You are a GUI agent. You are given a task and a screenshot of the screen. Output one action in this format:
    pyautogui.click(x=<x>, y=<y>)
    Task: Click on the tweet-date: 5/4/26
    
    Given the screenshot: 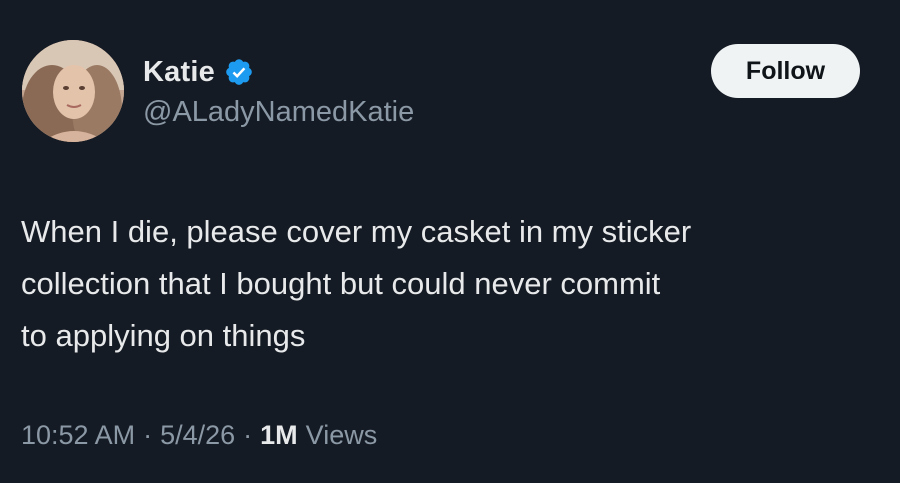 What is the action you would take?
    pyautogui.click(x=197, y=435)
    